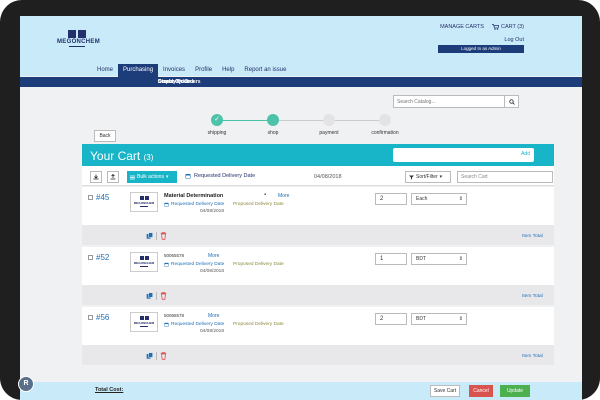 Image resolution: width=600 pixels, height=400 pixels. Describe the element at coordinates (115, 156) in the screenshot. I see `cart-title-text: Your Cart` at that location.